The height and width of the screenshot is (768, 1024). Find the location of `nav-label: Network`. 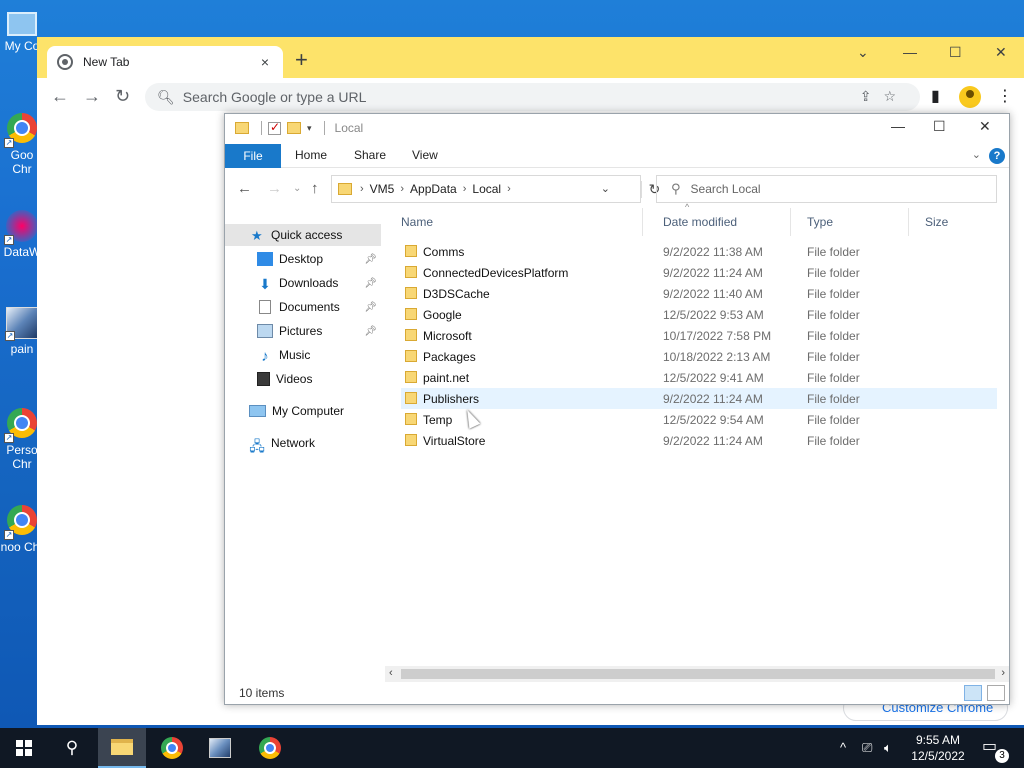

nav-label: Network is located at coordinates (293, 443).